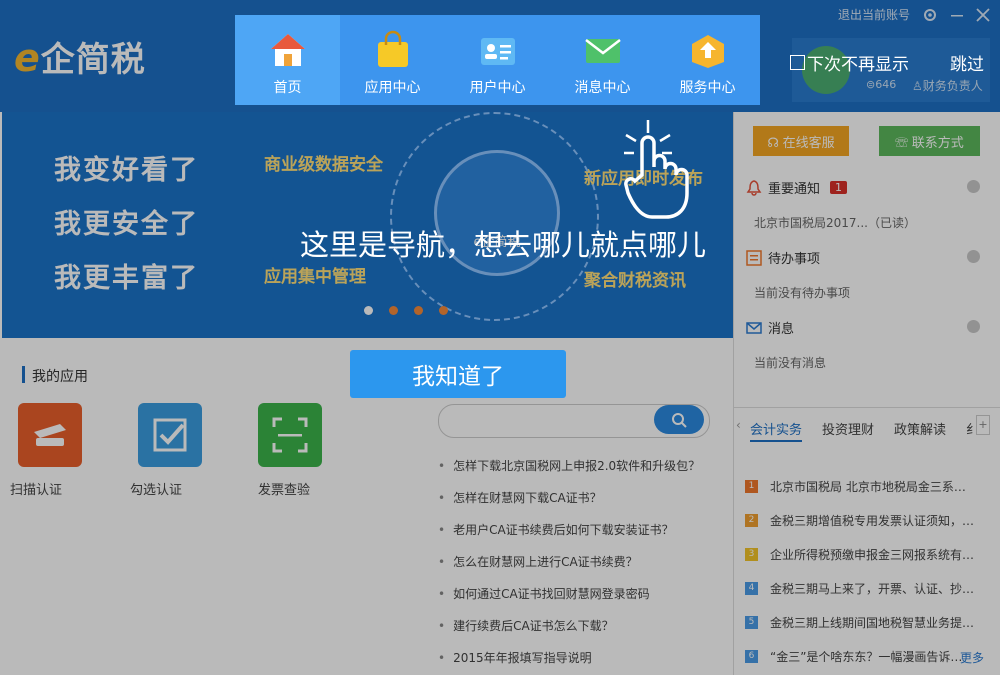 This screenshot has height=675, width=1000. I want to click on service-box-icon, so click(707, 51).